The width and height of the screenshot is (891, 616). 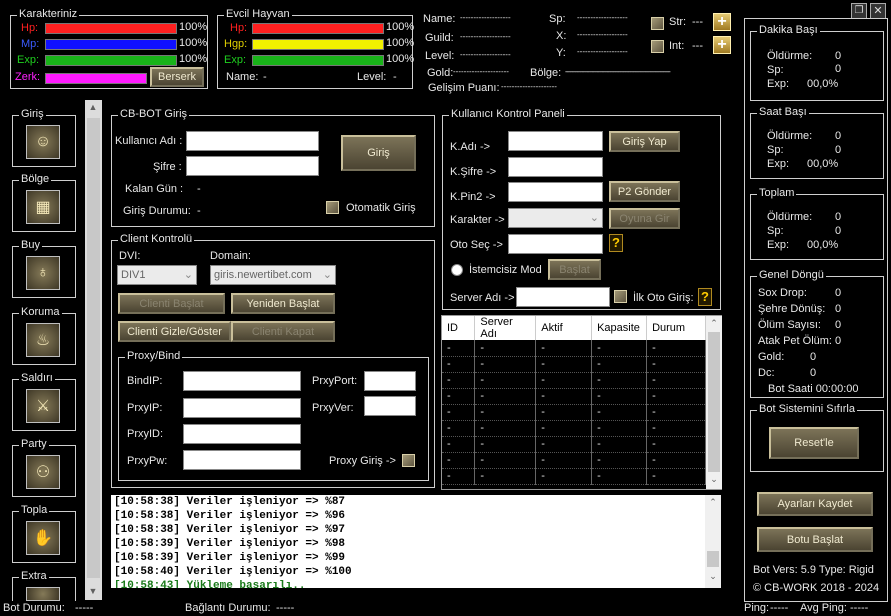 I want to click on kadi-label: K.Adı ->, so click(x=470, y=147).